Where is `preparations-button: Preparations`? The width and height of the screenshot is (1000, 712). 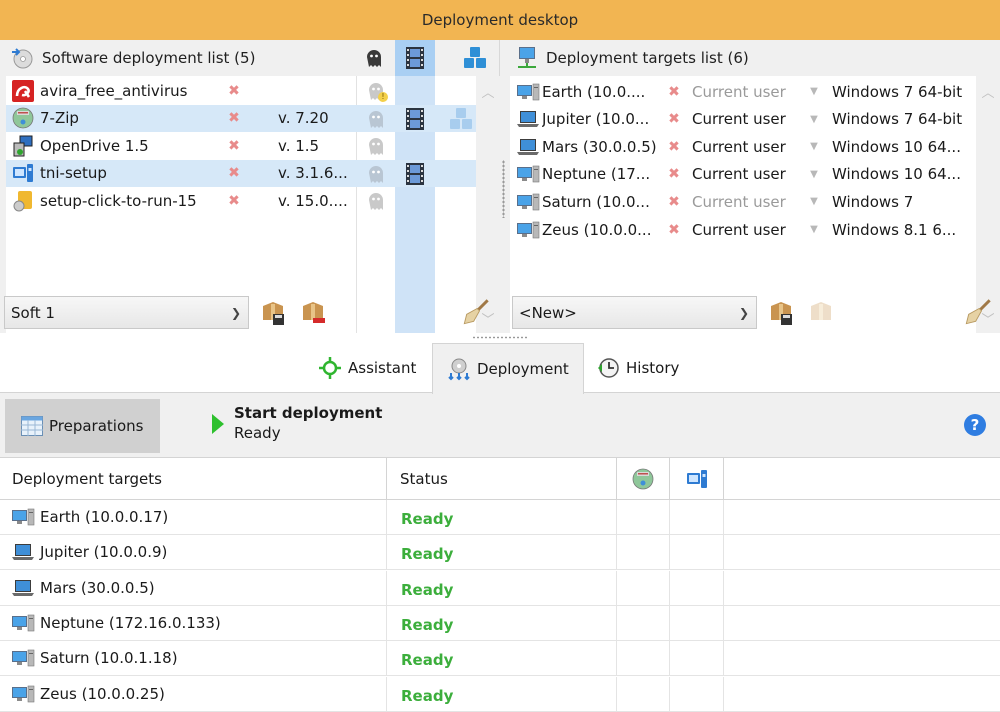 preparations-button: Preparations is located at coordinates (82, 426).